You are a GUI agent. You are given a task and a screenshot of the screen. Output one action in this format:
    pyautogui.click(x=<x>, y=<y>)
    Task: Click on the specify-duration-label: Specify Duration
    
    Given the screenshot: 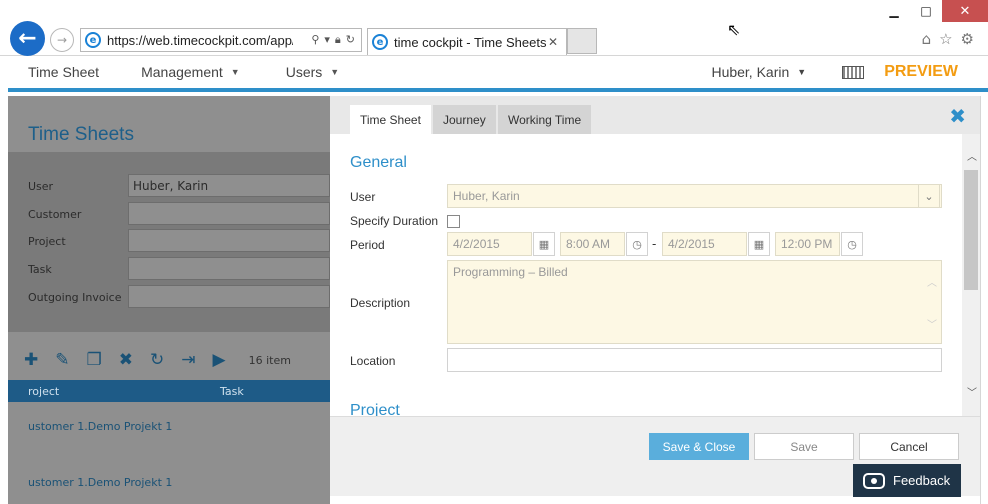 What is the action you would take?
    pyautogui.click(x=394, y=221)
    